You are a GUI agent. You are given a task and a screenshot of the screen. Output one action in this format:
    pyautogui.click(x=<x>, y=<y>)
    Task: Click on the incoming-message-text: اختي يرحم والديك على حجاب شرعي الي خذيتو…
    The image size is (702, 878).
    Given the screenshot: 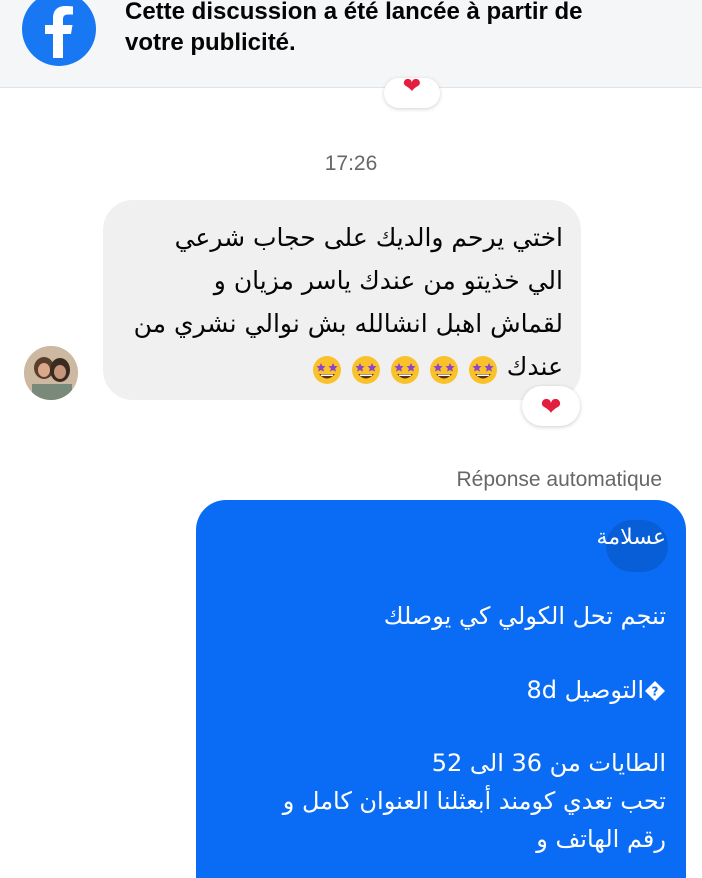 What is the action you would take?
    pyautogui.click(x=344, y=303)
    